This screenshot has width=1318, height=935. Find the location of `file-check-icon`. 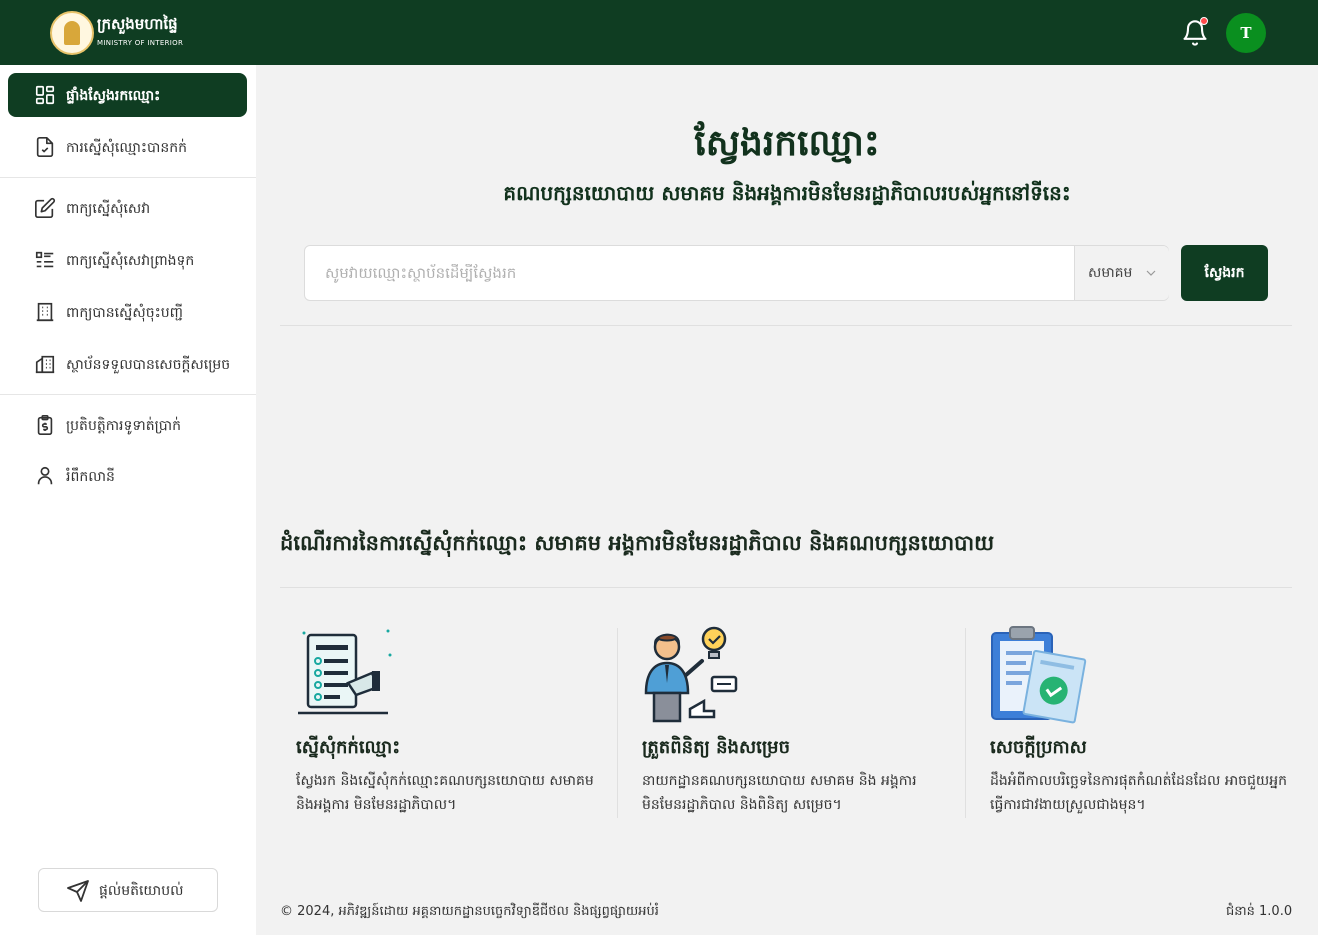

file-check-icon is located at coordinates (45, 147).